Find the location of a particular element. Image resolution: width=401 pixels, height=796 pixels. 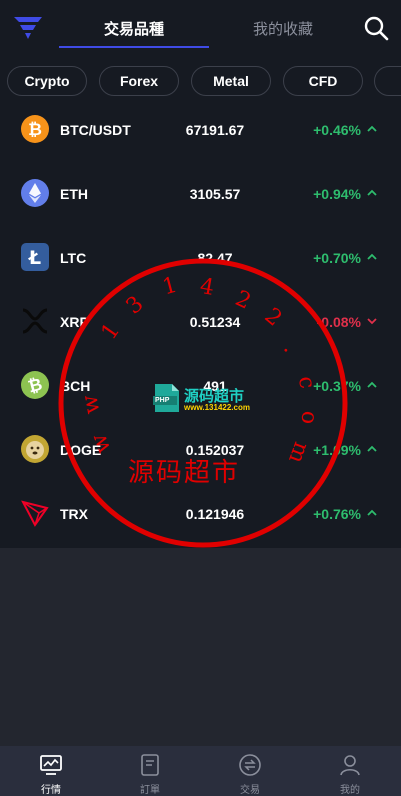

tab-favorites: 我的收藏 is located at coordinates (283, 28).